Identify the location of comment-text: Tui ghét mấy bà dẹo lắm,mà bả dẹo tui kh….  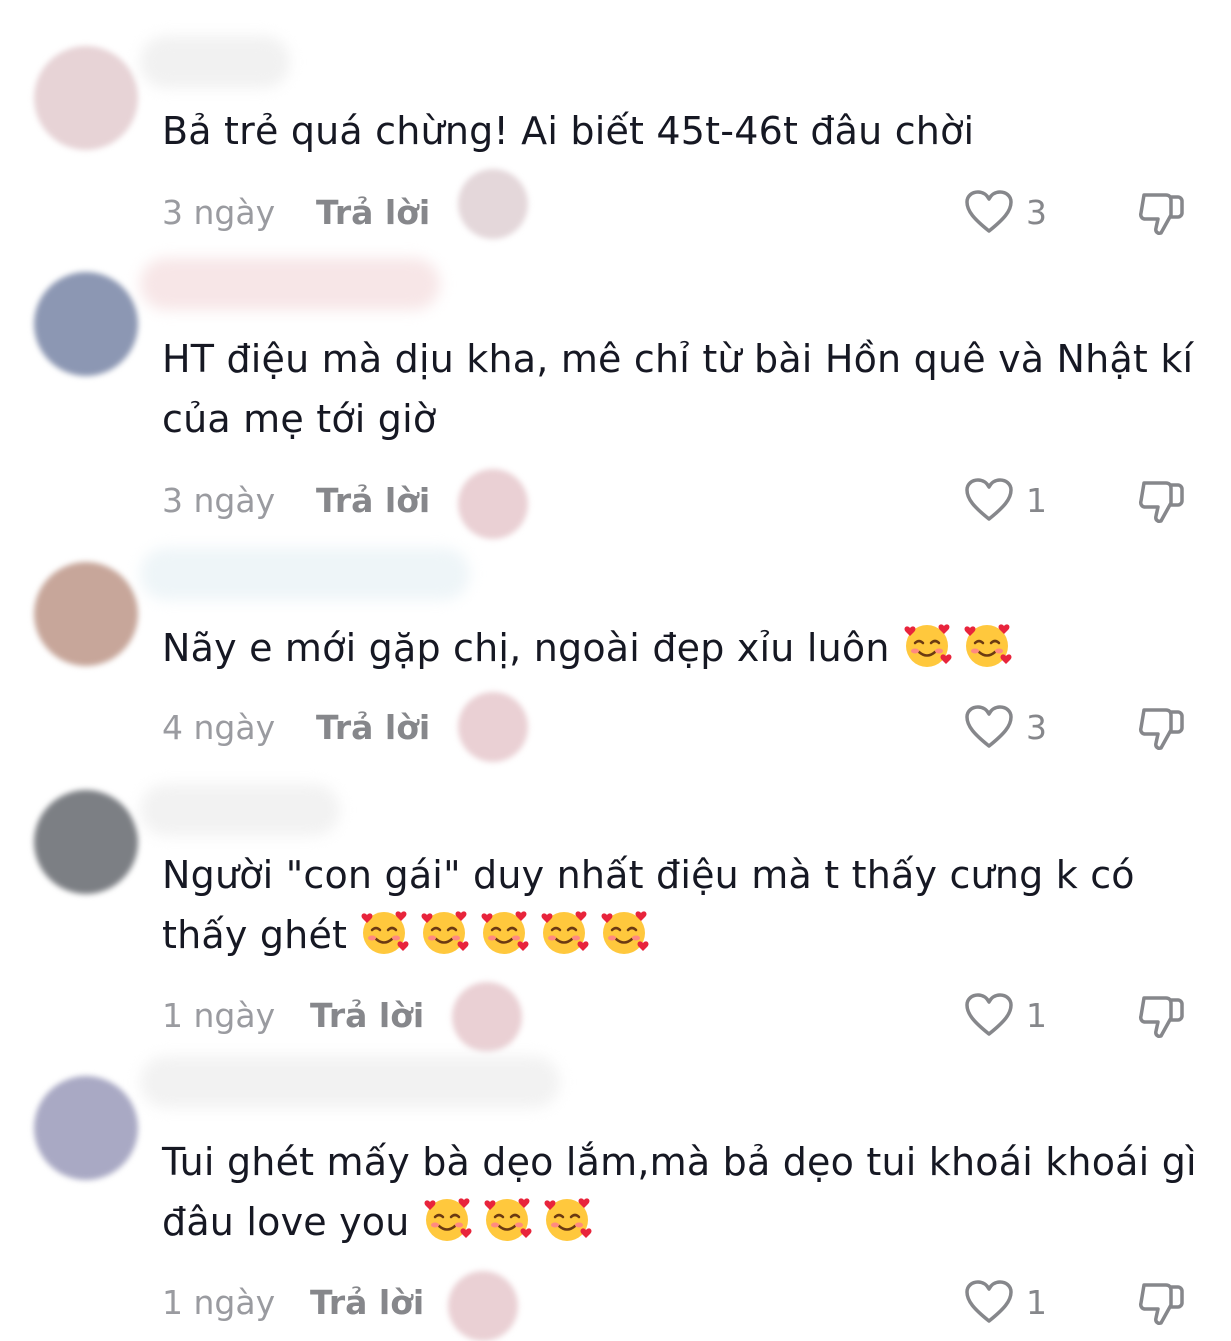
(682, 1192).